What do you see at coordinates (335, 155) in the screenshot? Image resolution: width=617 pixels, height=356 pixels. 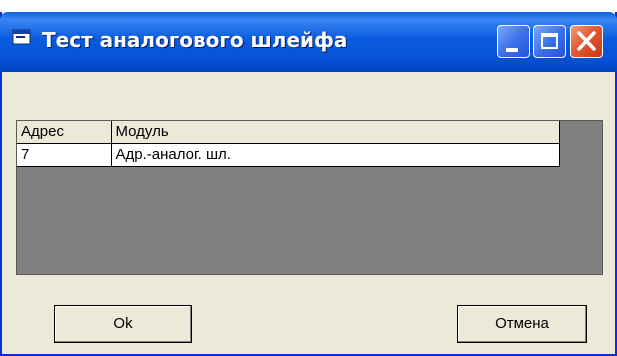 I see `cell-module: Адр.-аналог. шл.` at bounding box center [335, 155].